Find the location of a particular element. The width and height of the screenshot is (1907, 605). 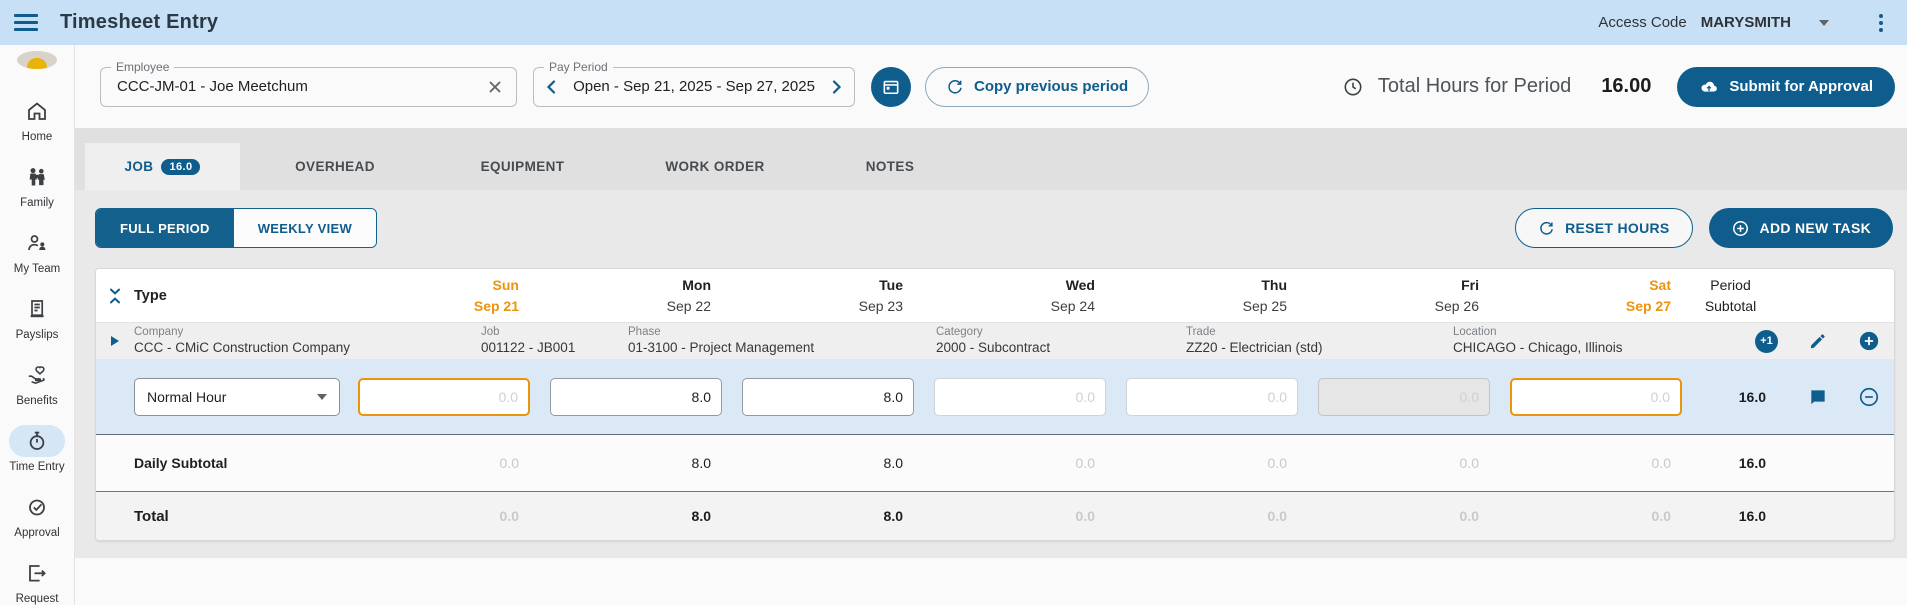

sidebar-item-request: Request is located at coordinates (37, 581).